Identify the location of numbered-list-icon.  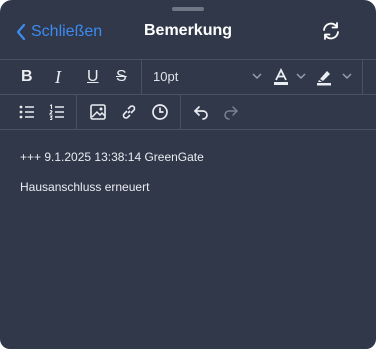
(57, 112).